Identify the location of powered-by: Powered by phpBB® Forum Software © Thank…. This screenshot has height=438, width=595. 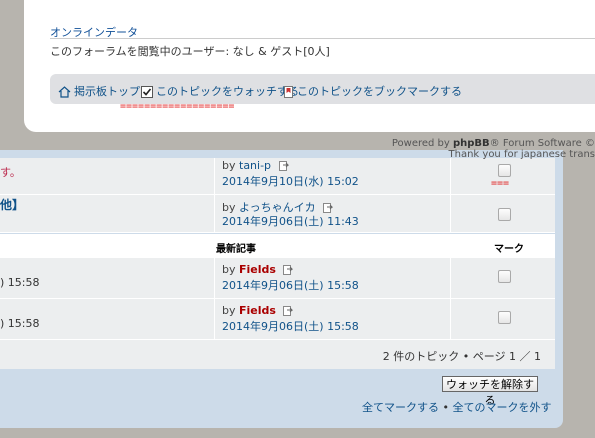
(493, 149).